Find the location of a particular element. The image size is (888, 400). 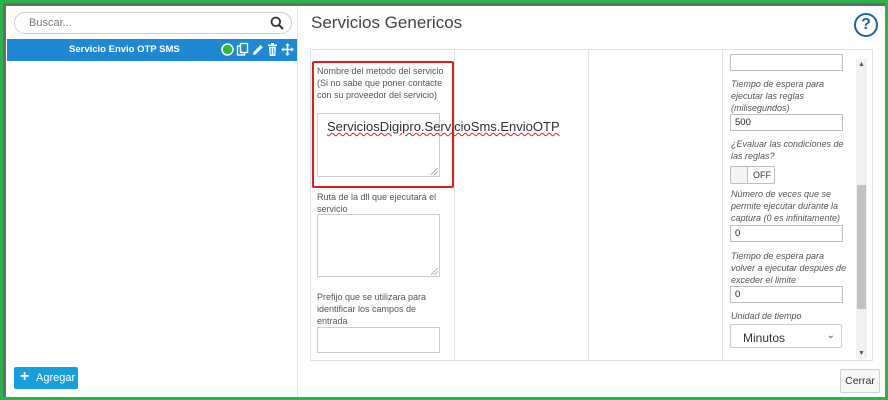

service-actions is located at coordinates (257, 49).